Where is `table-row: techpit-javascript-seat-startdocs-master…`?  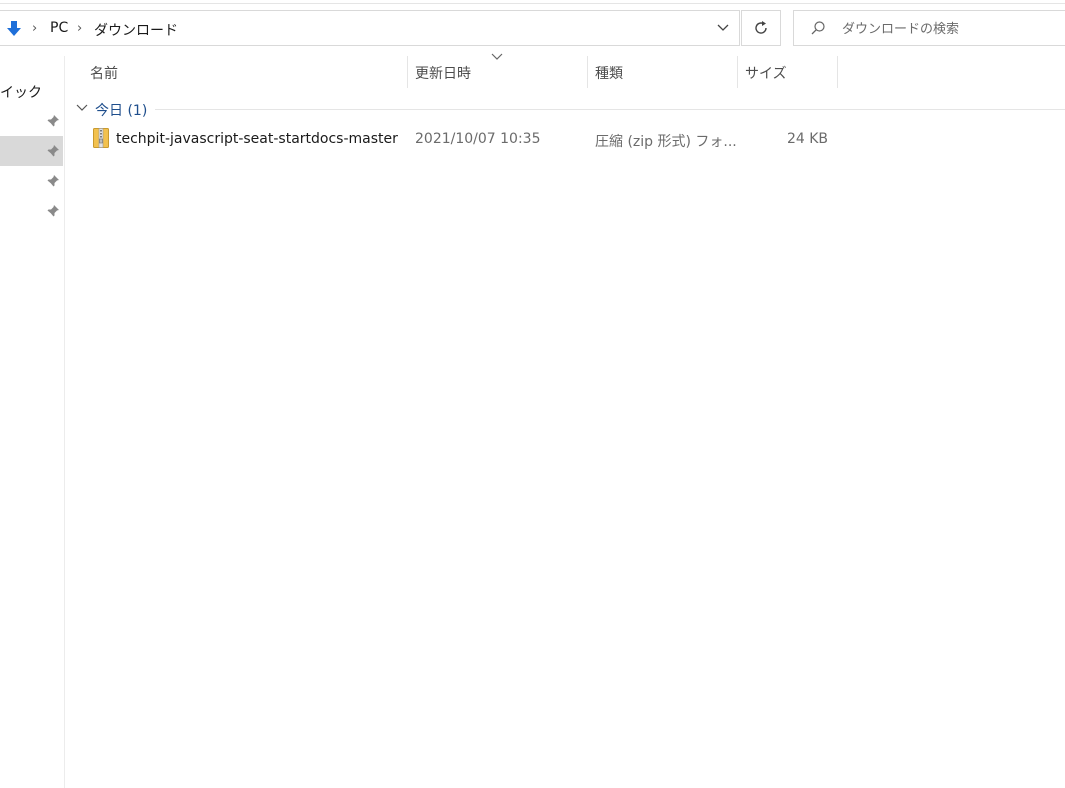
table-row: techpit-javascript-seat-startdocs-master… is located at coordinates (463, 140).